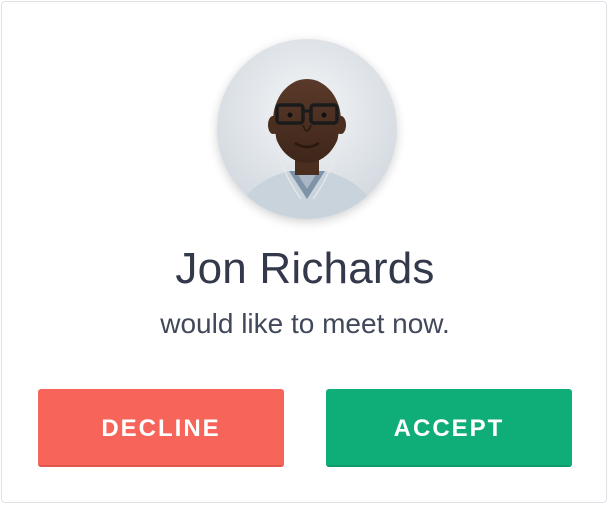 This screenshot has height=506, width=610. I want to click on meeting-request-message: would like to meet now., so click(305, 323).